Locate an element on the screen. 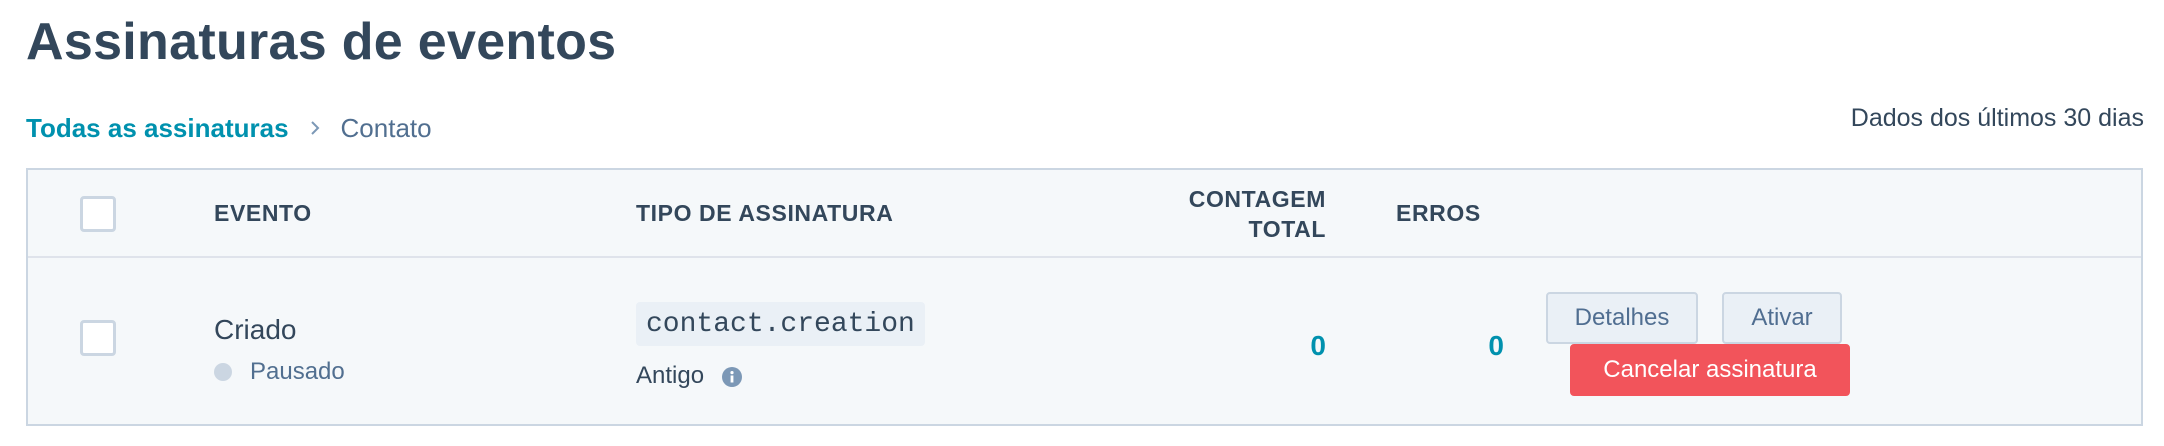 This screenshot has height=446, width=2164. status-label: Pausado is located at coordinates (297, 371).